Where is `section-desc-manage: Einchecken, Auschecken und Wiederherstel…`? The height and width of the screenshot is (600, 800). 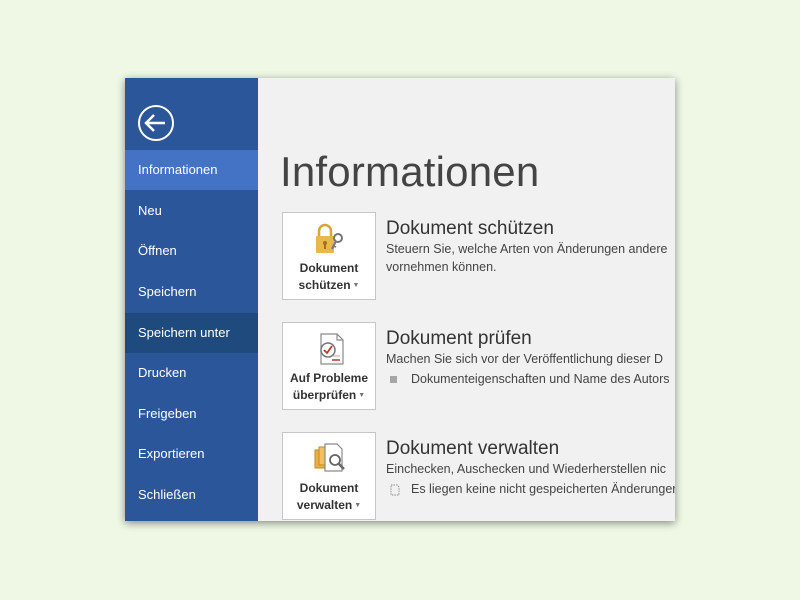
section-desc-manage: Einchecken, Auschecken und Wiederherstel… is located at coordinates (526, 469).